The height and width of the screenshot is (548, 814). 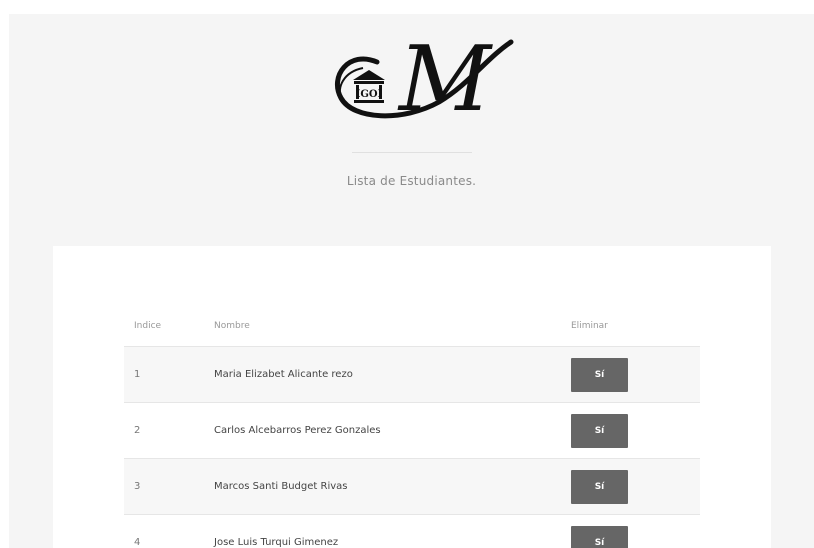 I want to click on column-header-eliminar: Eliminar, so click(x=589, y=326).